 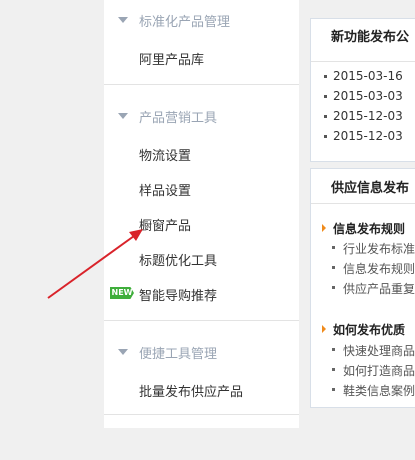 What do you see at coordinates (379, 390) in the screenshot?
I see `guide-link: 鞋类信息案例` at bounding box center [379, 390].